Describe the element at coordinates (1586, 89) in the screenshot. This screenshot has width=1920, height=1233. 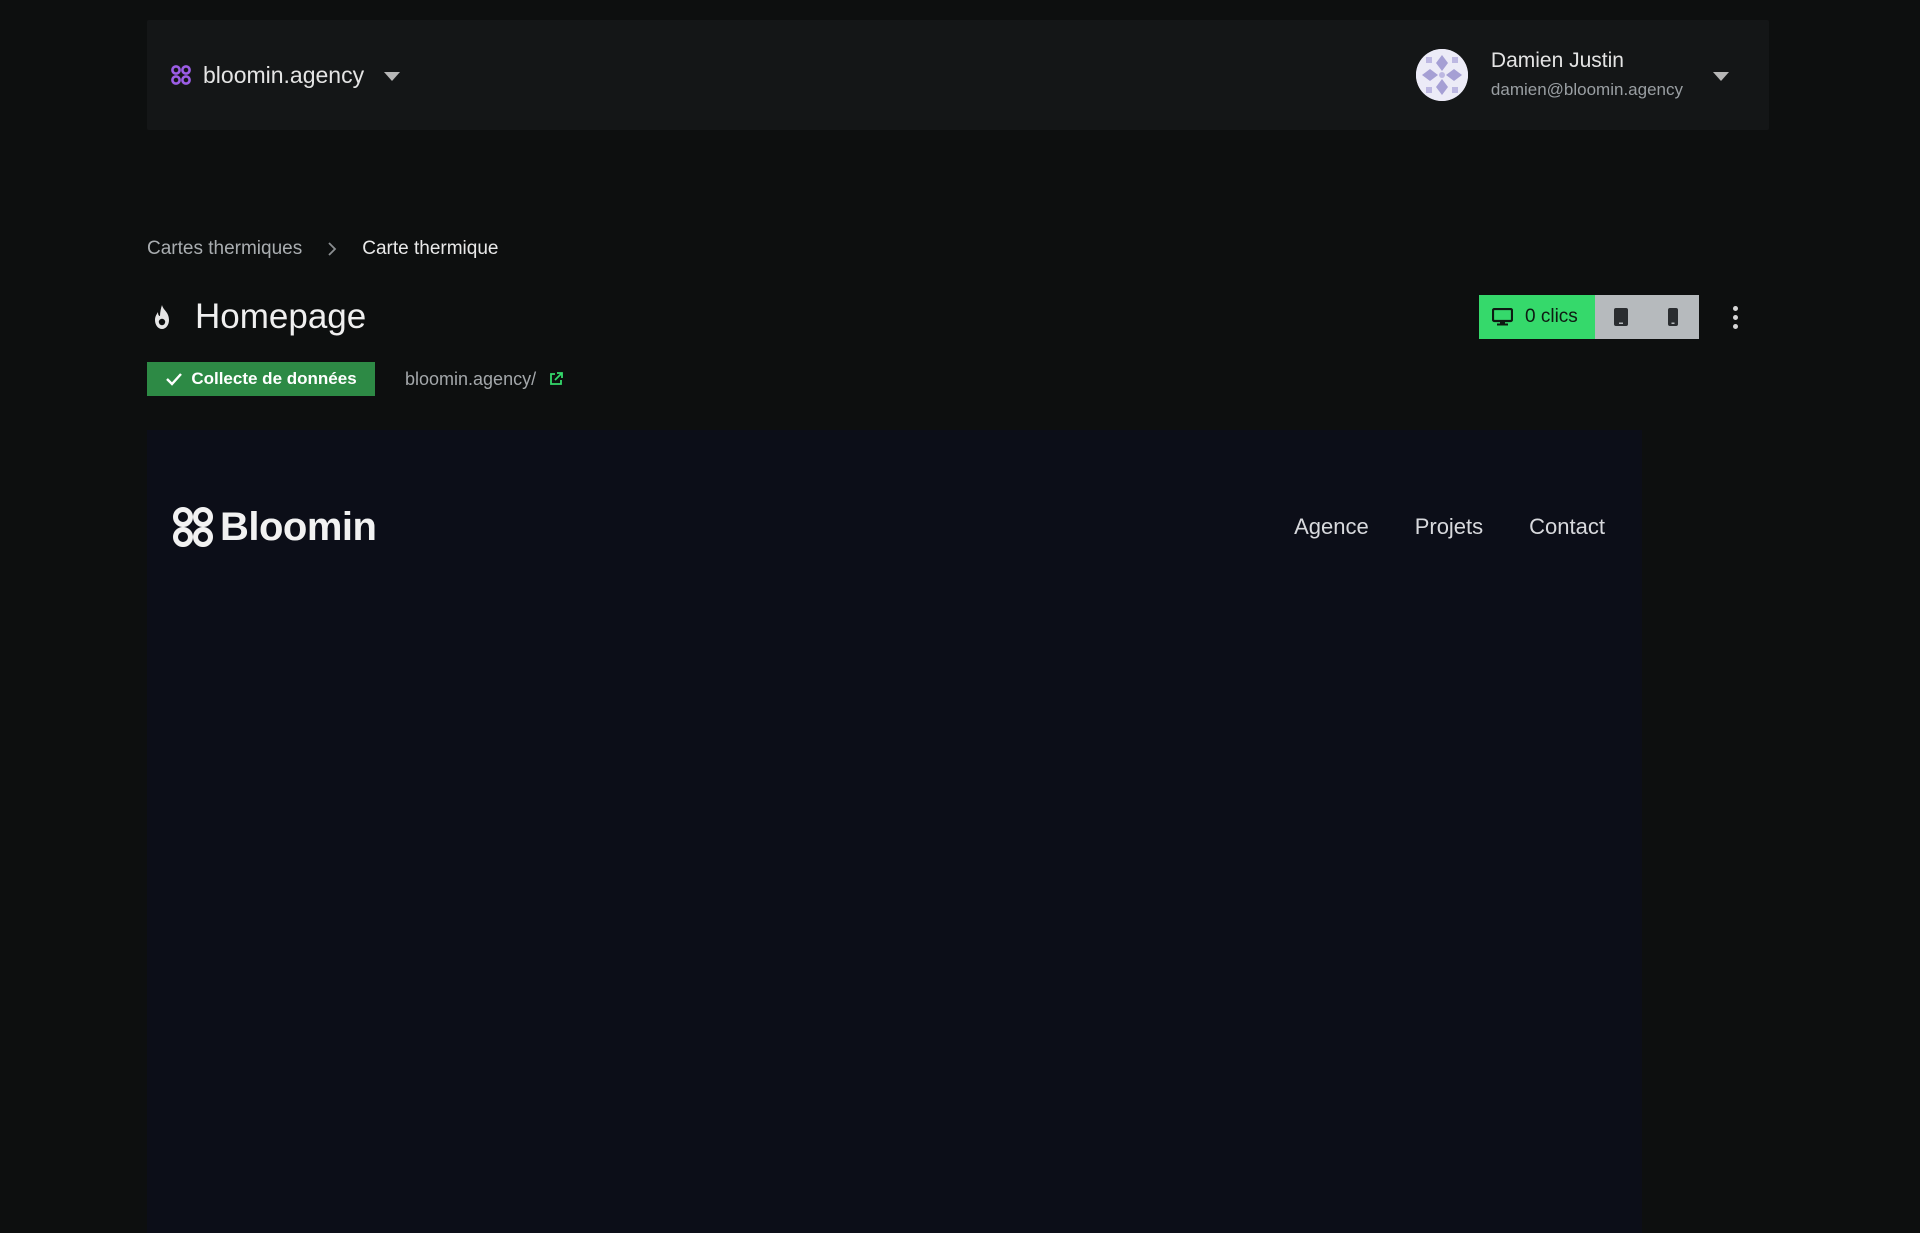
I see `user-email: damien@bloomin.agency` at that location.